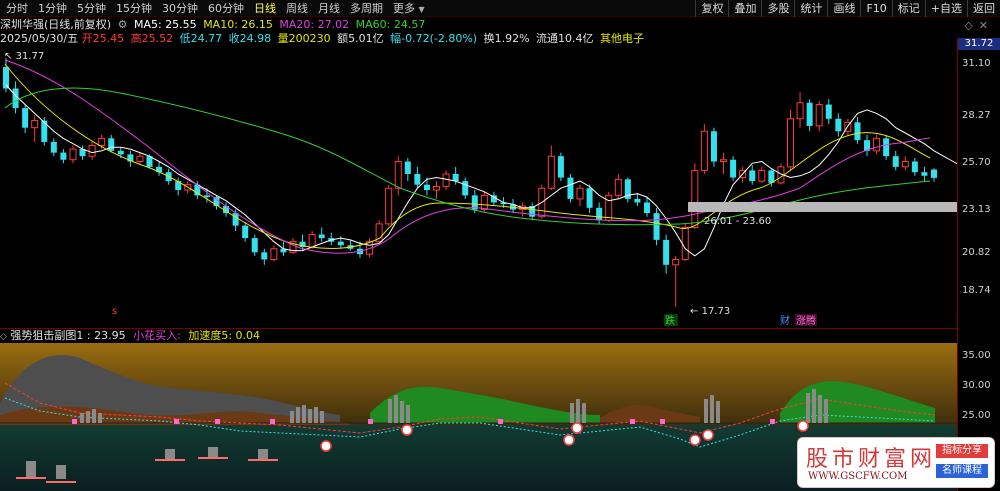 The image size is (1000, 491). Describe the element at coordinates (976, 355) in the screenshot. I see `sub-tick-1: 35.00` at that location.